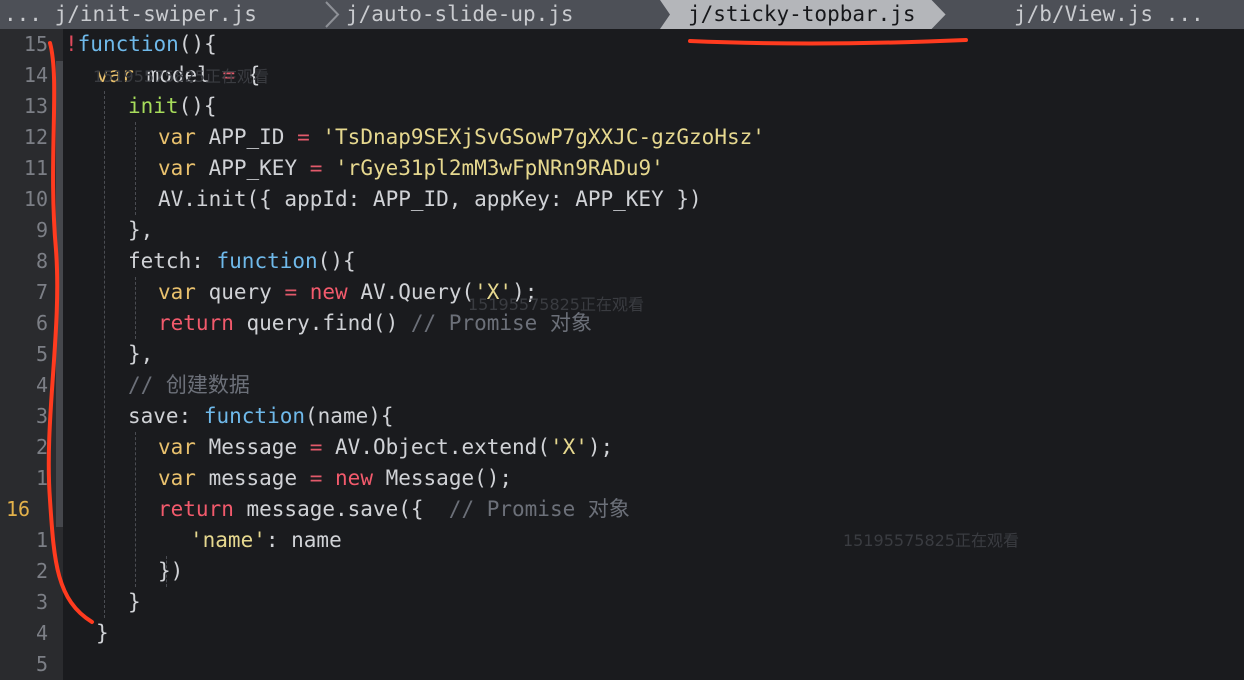 The image size is (1244, 680). Describe the element at coordinates (59, 294) in the screenshot. I see `git-change-marker` at that location.